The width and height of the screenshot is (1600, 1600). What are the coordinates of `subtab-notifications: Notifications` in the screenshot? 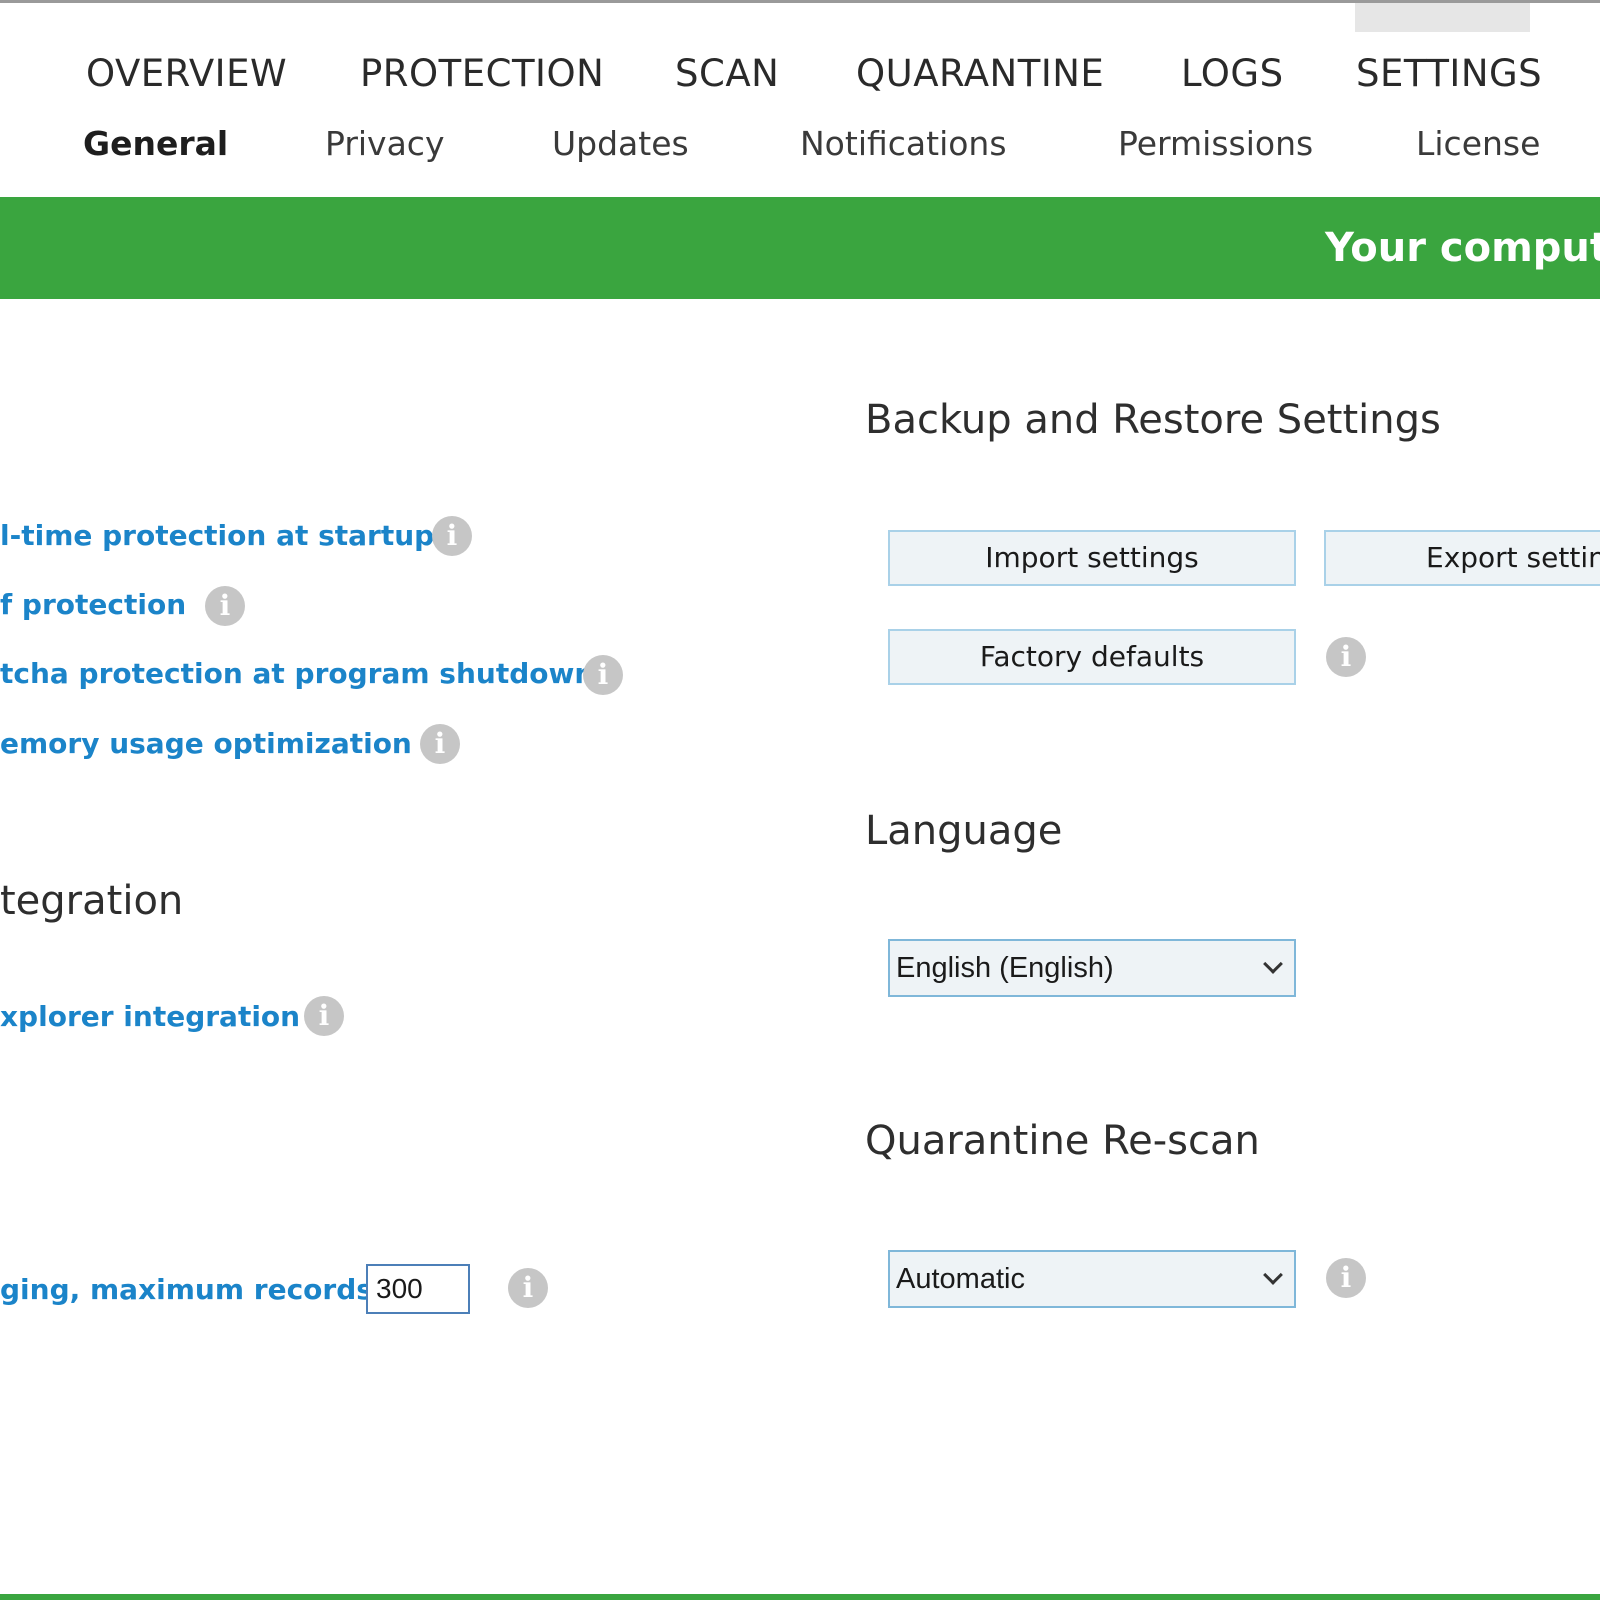 It's located at (903, 143).